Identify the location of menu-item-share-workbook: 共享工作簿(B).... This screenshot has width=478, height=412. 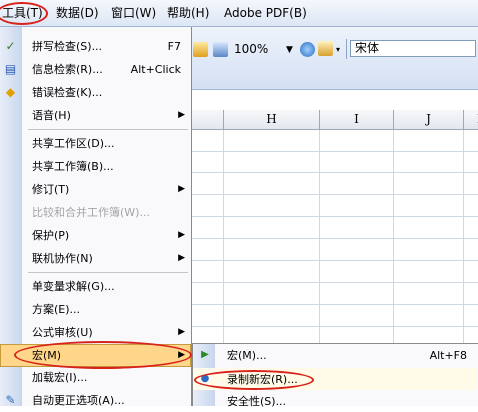
(95, 166).